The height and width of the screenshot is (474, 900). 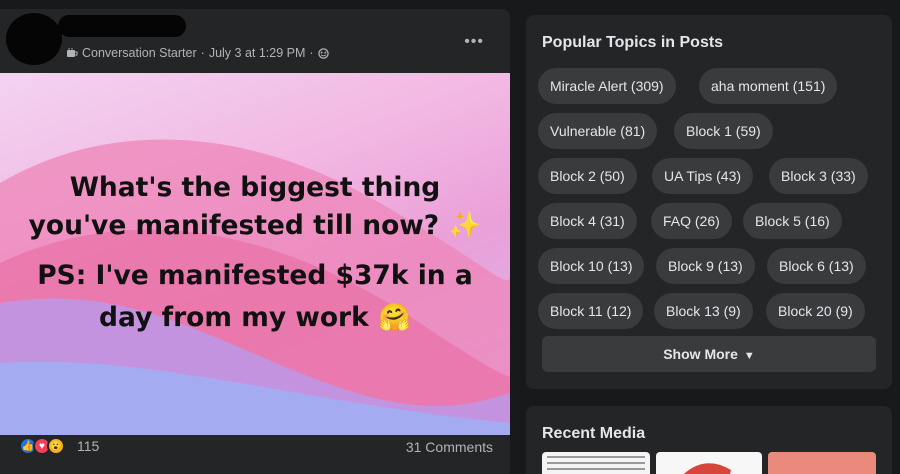 I want to click on topic-chip: Block 6 (13), so click(x=816, y=266).